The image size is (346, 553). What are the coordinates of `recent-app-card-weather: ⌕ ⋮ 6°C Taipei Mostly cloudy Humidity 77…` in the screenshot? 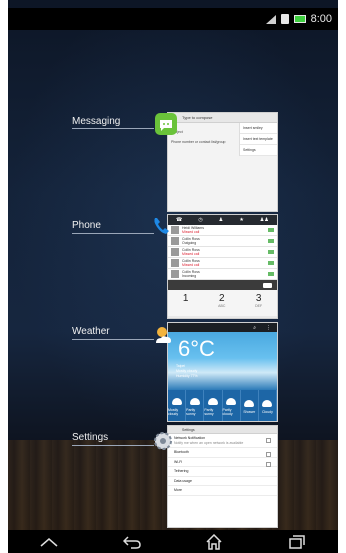 It's located at (222, 372).